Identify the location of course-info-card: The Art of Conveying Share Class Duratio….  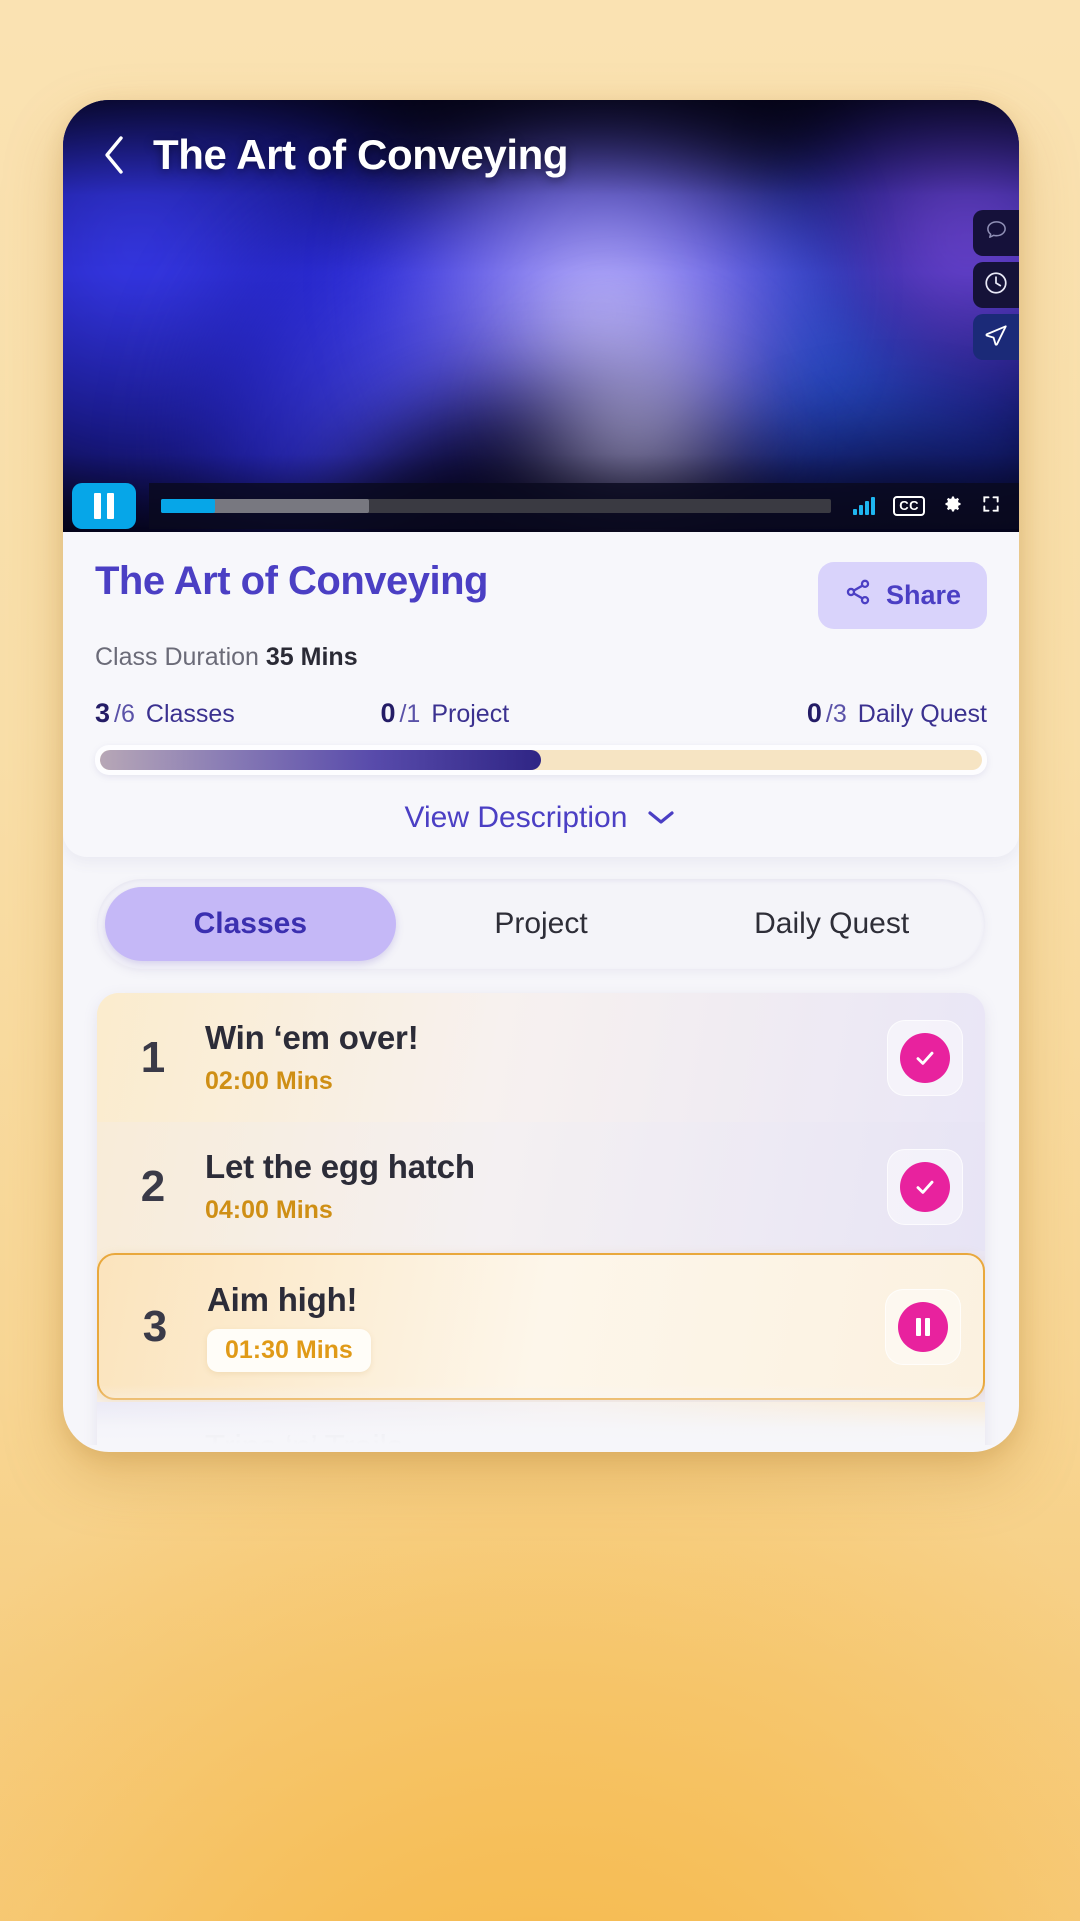
(541, 694).